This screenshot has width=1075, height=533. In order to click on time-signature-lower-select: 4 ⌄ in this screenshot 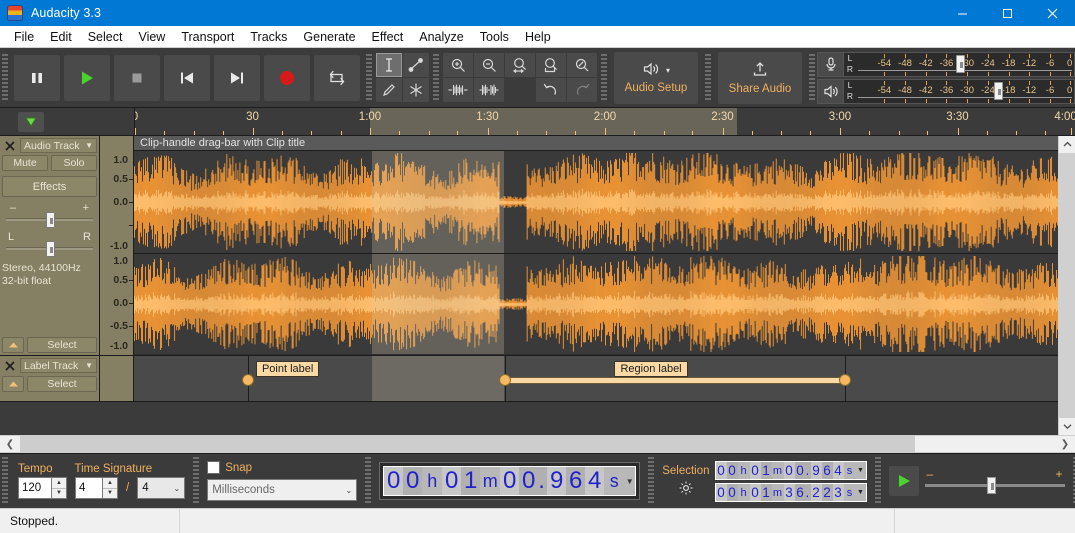, I will do `click(161, 488)`.